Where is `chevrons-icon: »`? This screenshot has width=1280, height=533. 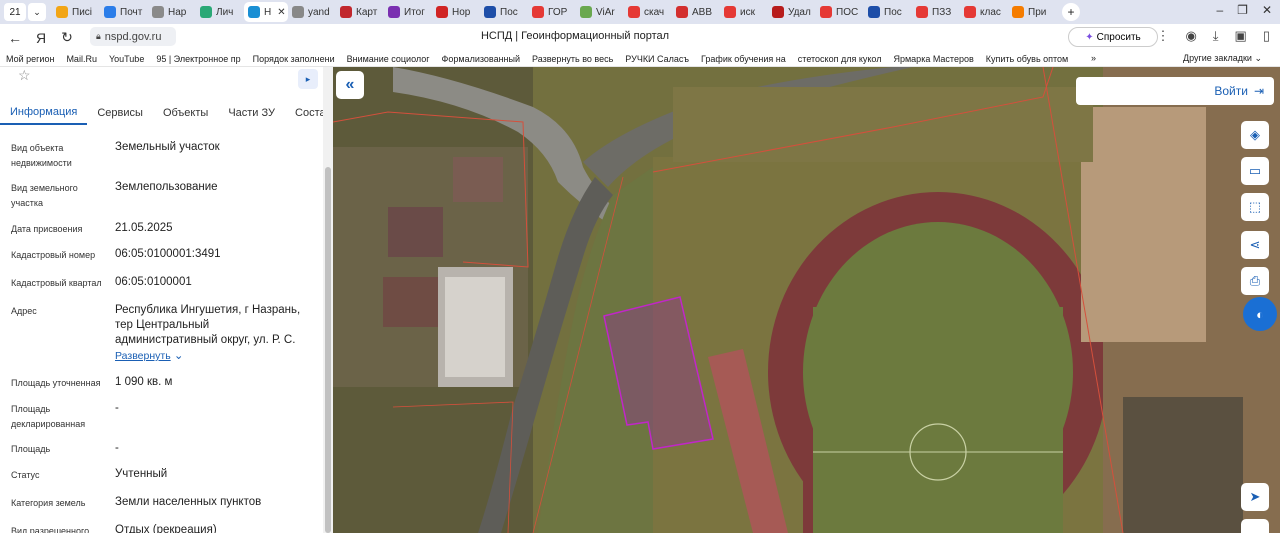 chevrons-icon: » is located at coordinates (1093, 58).